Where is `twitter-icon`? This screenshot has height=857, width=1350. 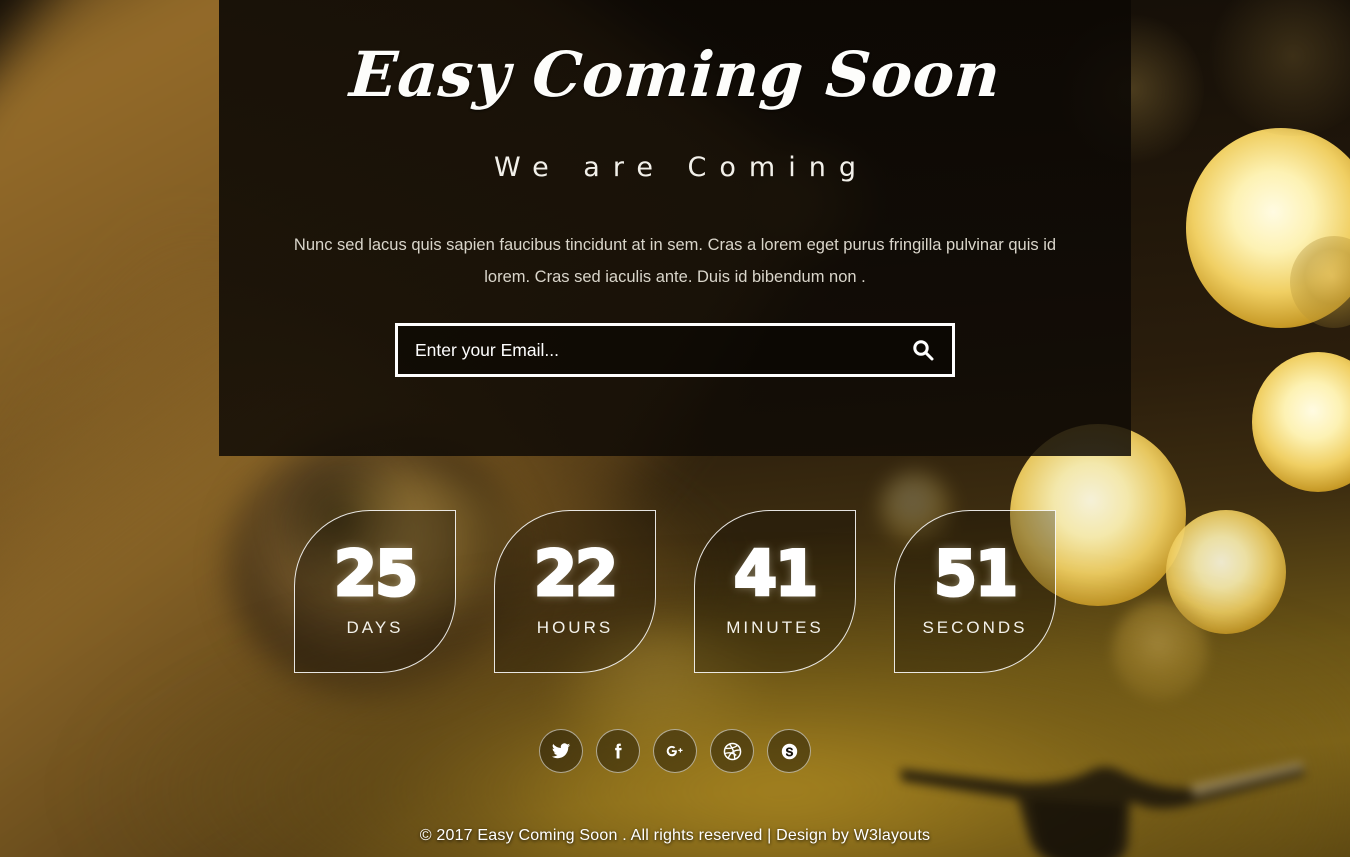 twitter-icon is located at coordinates (561, 751).